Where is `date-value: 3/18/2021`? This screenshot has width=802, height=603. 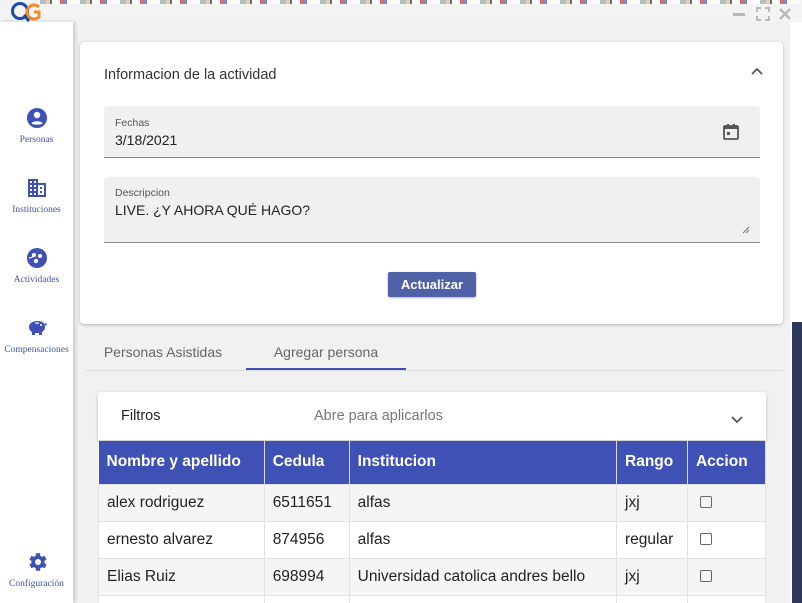 date-value: 3/18/2021 is located at coordinates (146, 140).